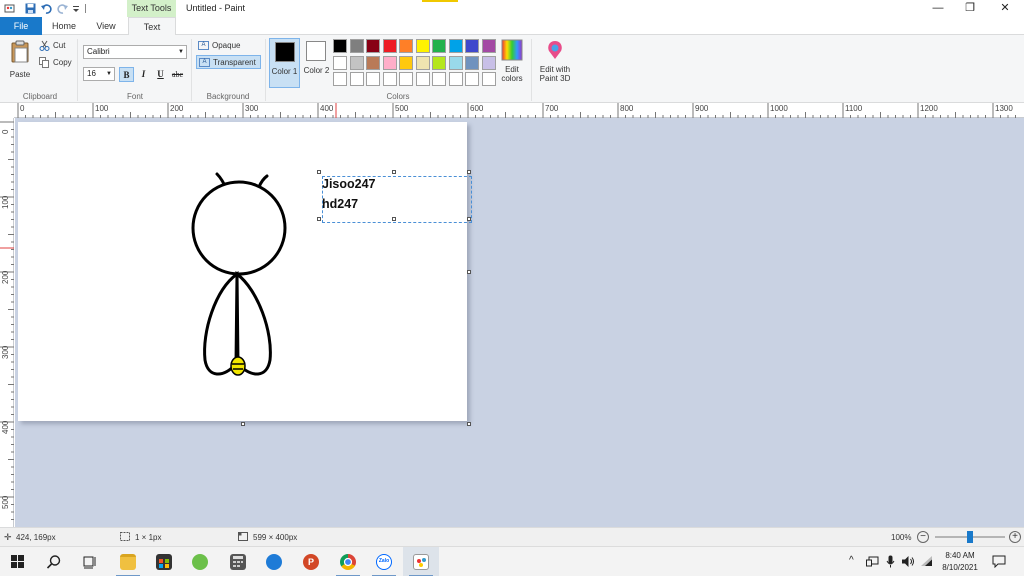  Describe the element at coordinates (851, 560) in the screenshot. I see `show-hidden-icons: ^` at that location.